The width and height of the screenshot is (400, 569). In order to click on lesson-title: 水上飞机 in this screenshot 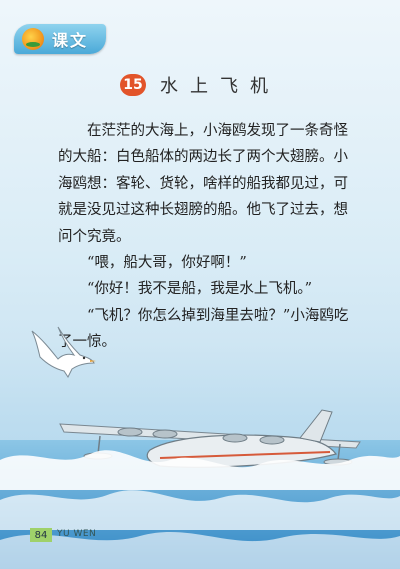, I will do `click(220, 86)`.